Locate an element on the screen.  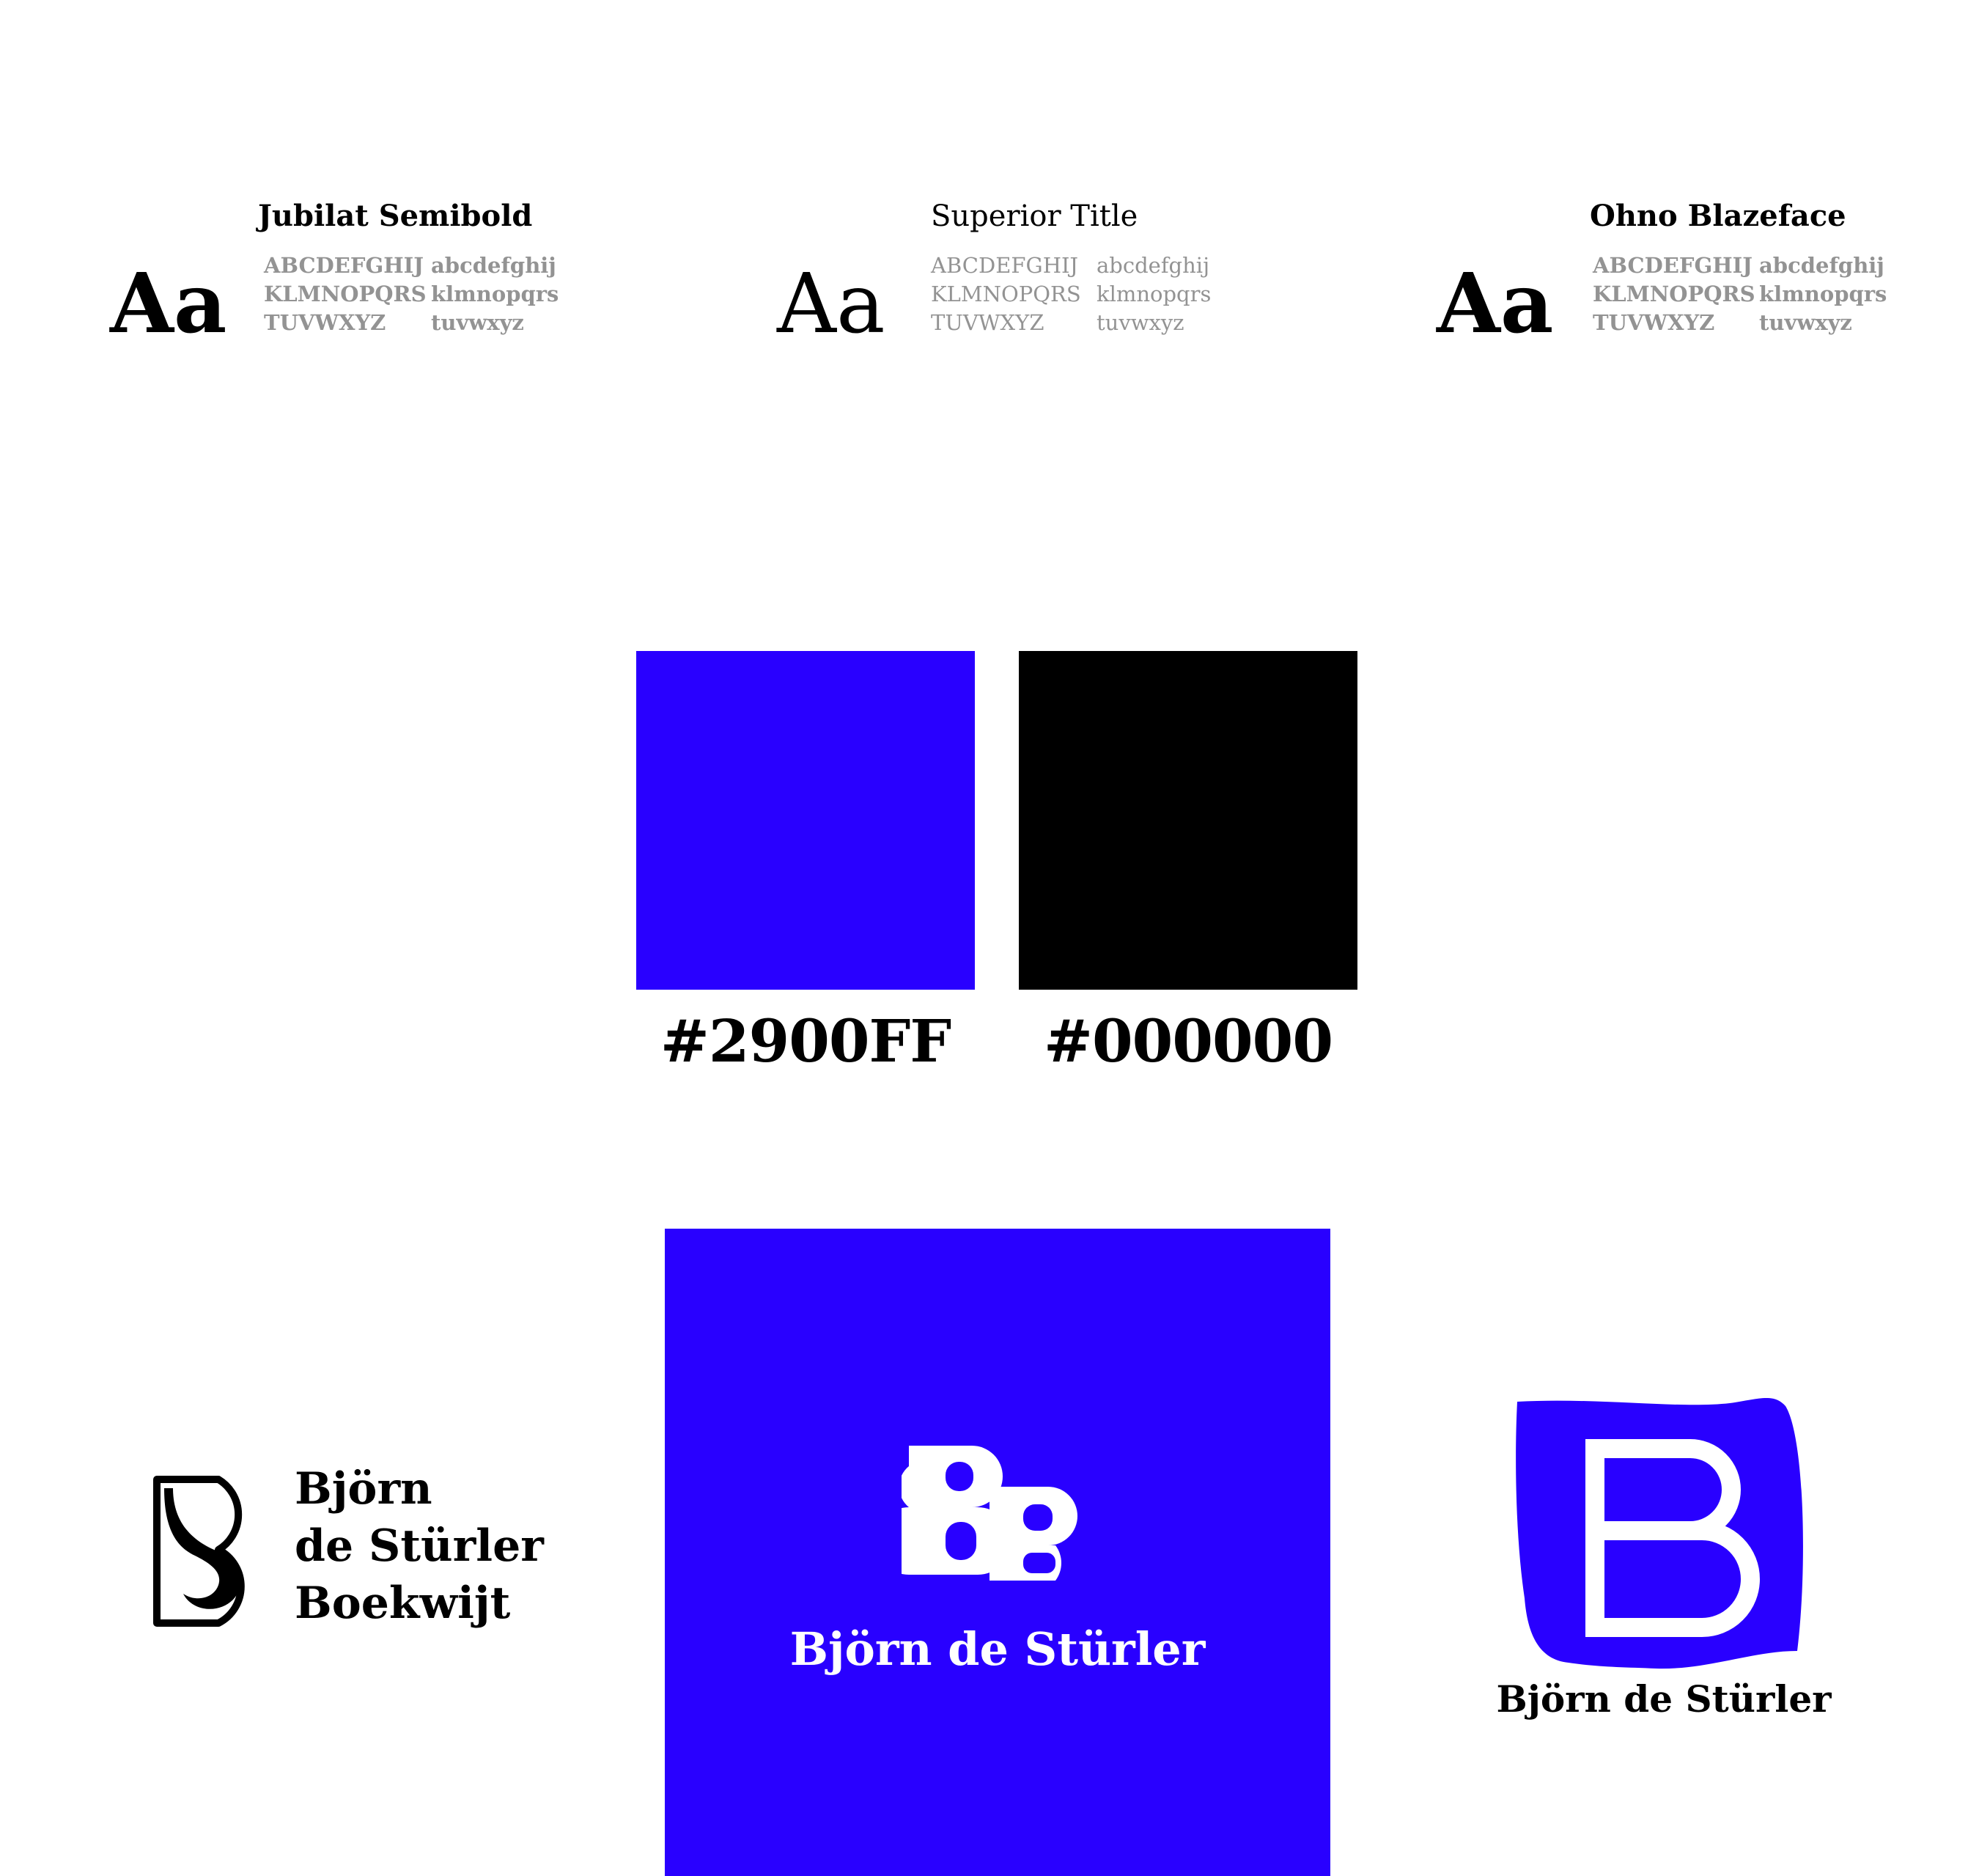
s-monogram-icon is located at coordinates (199, 1551).